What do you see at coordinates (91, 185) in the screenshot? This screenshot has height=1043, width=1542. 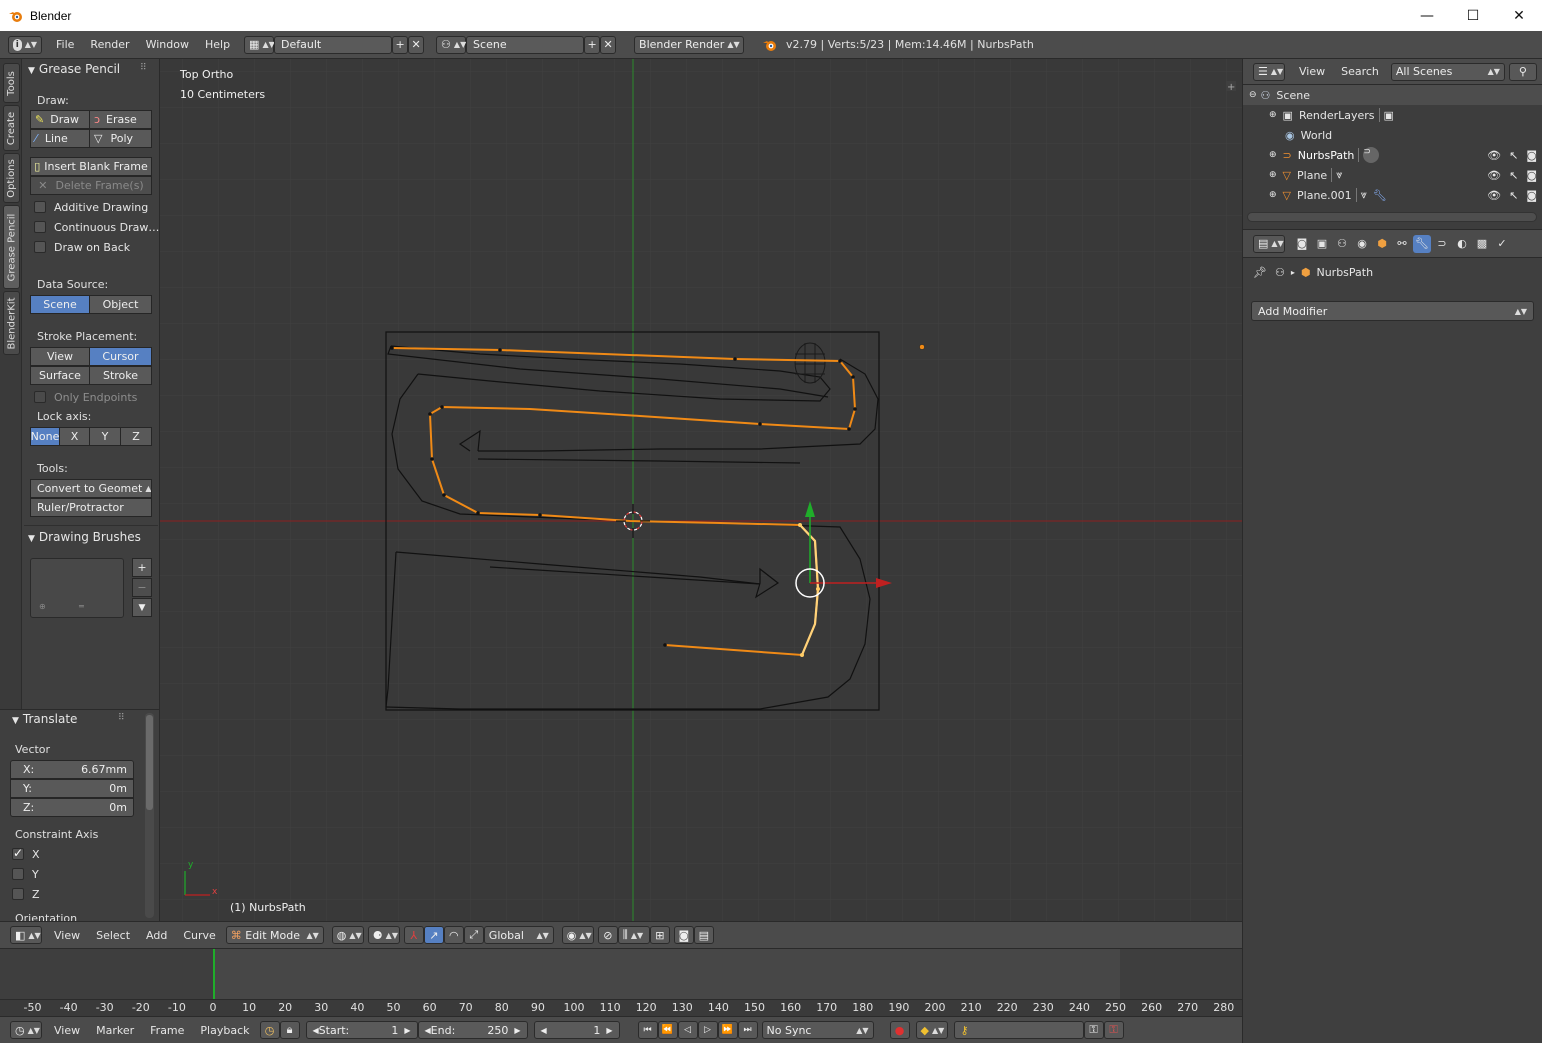 I see `delete-frames-button: ✕ Delete Frame(s)` at bounding box center [91, 185].